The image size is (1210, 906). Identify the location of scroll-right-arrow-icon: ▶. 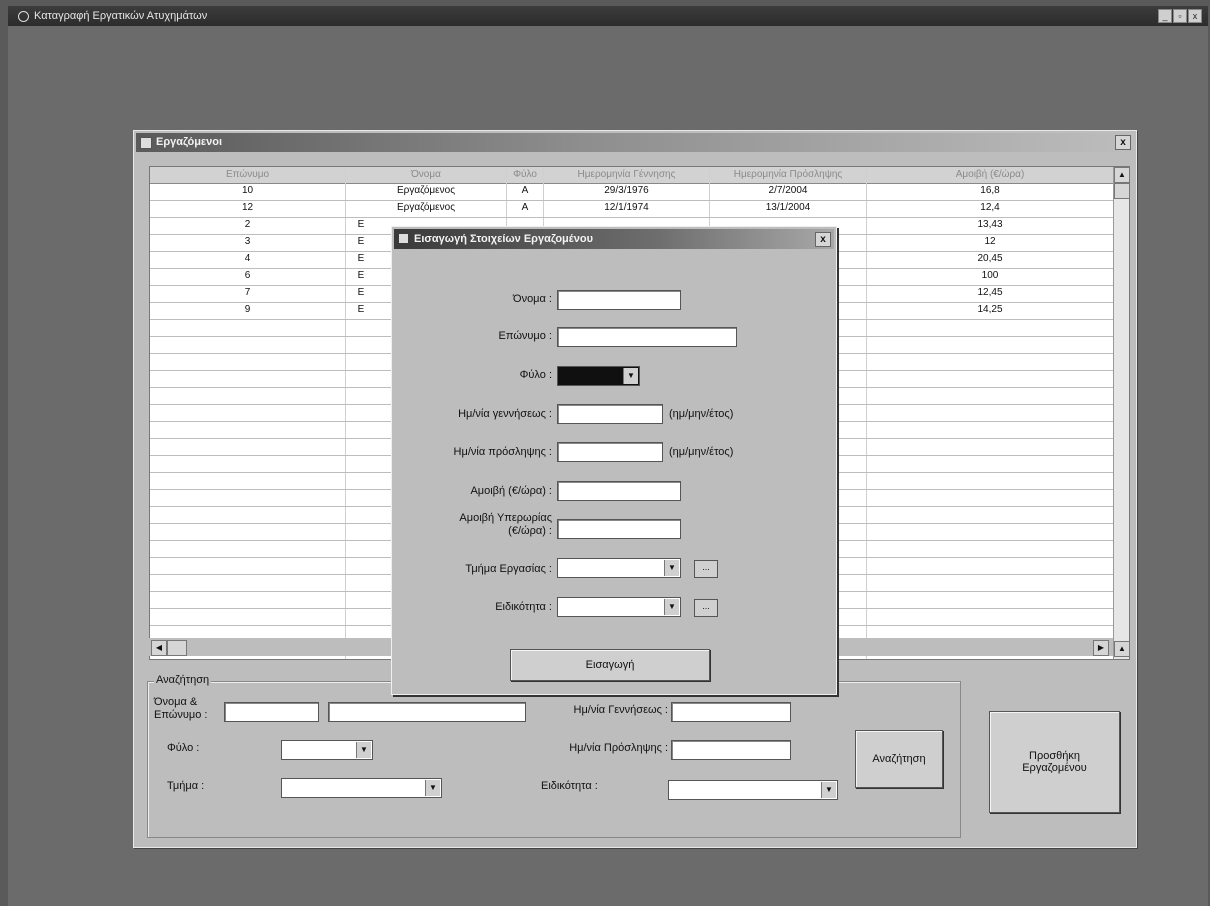
(1101, 648).